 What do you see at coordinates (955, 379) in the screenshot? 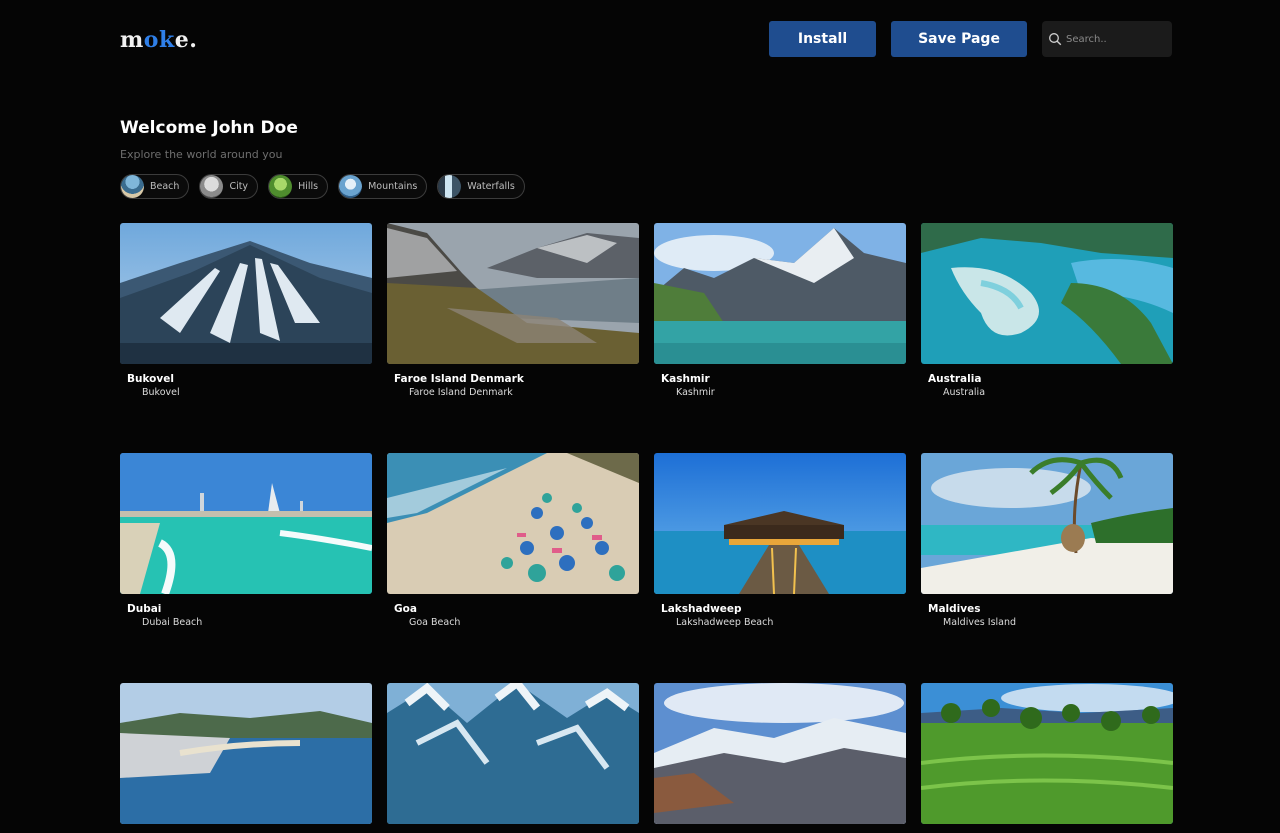
I see `place-title: Australia` at bounding box center [955, 379].